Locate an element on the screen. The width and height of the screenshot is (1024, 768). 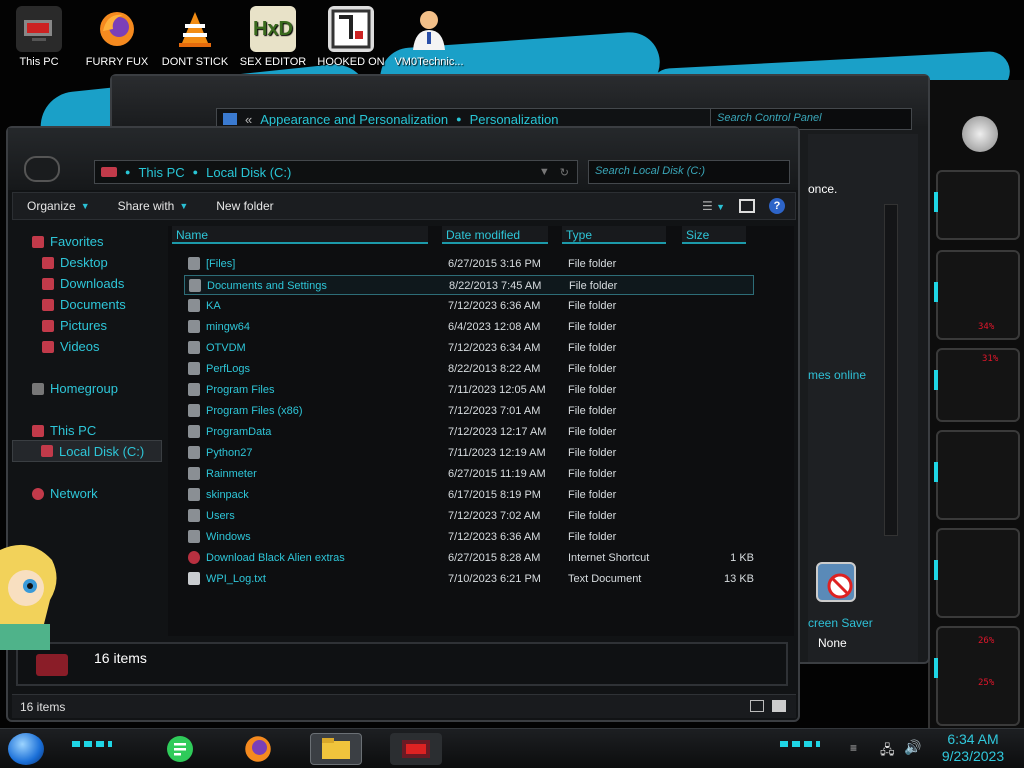
back-forward-button is located at coordinates (42, 169).